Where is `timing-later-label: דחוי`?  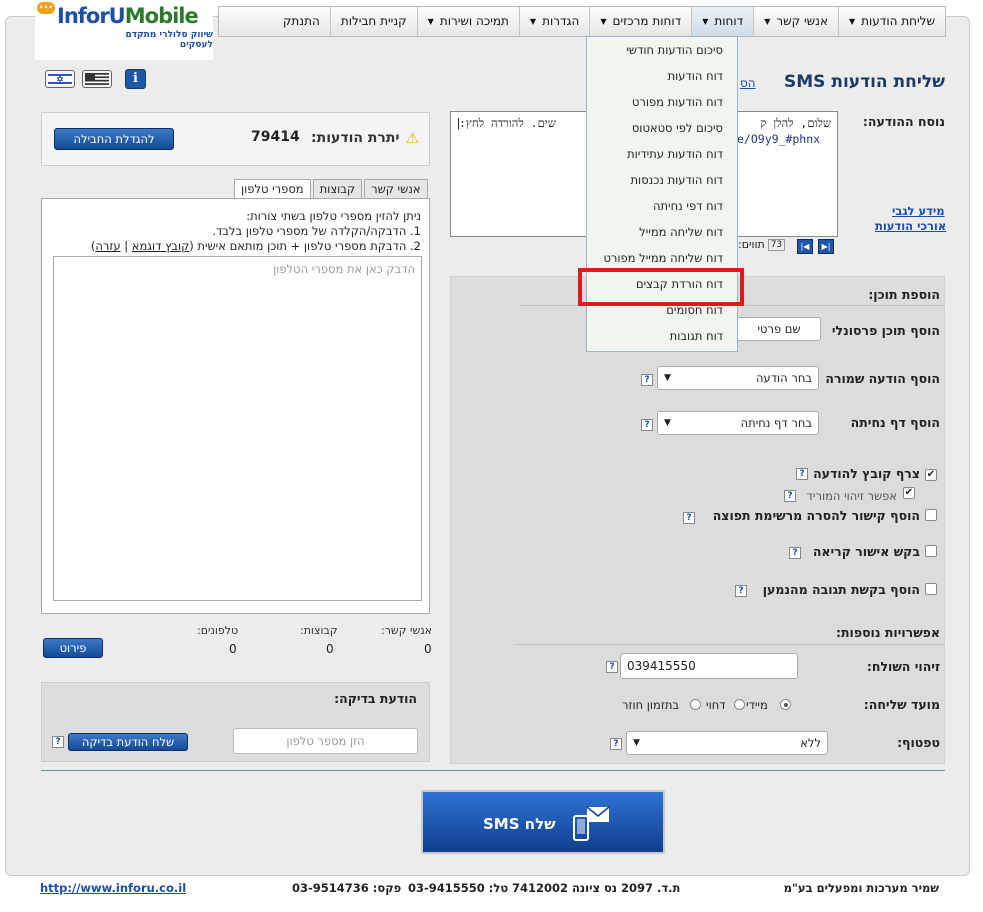
timing-later-label: דחוי is located at coordinates (716, 705).